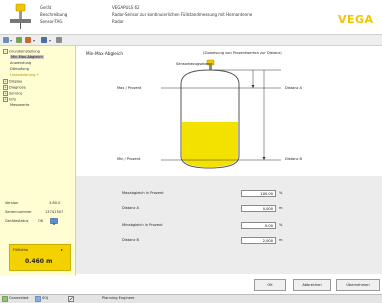 The width and height of the screenshot is (382, 303). What do you see at coordinates (39, 261) in the screenshot?
I see `fill-level-value: 0.460 m` at bounding box center [39, 261].